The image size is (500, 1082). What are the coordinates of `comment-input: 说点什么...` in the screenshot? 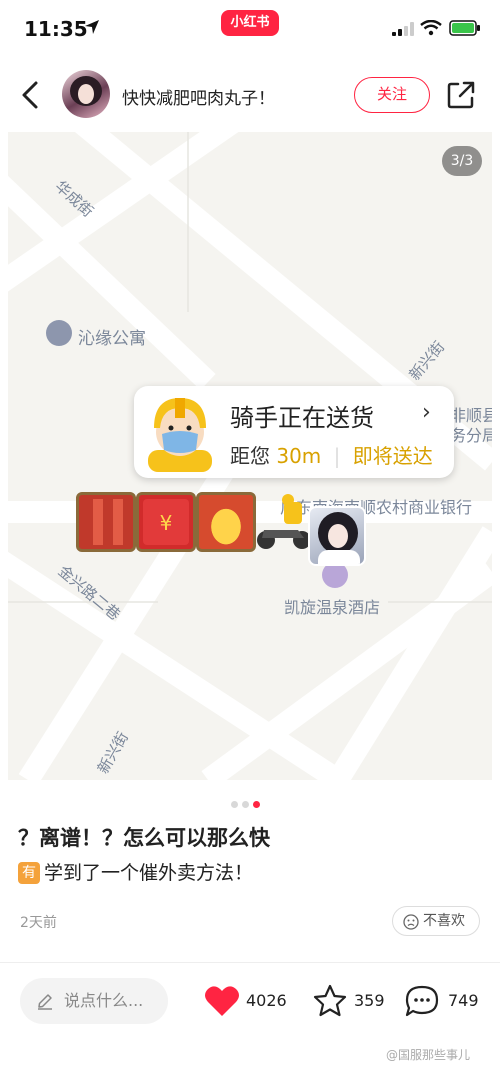 It's located at (94, 1001).